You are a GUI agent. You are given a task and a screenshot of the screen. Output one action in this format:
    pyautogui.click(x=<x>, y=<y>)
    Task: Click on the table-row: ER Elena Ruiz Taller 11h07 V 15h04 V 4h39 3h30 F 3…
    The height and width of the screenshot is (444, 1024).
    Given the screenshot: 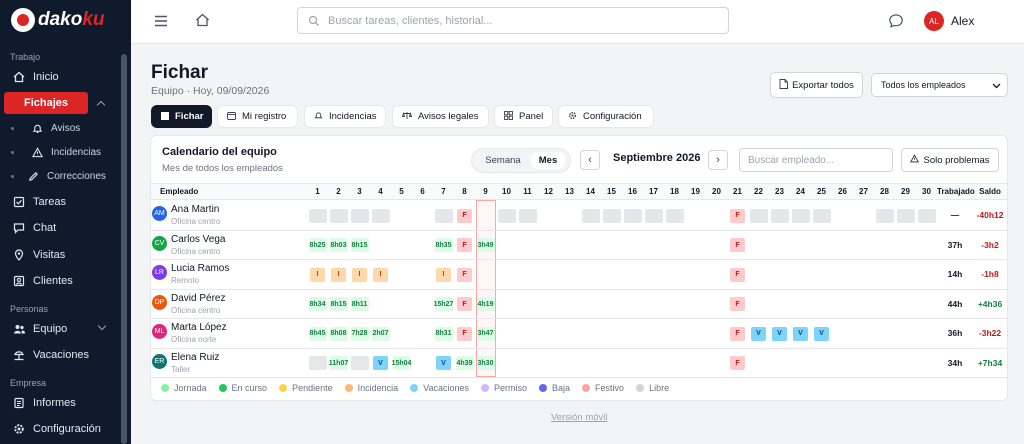 What is the action you would take?
    pyautogui.click(x=579, y=363)
    